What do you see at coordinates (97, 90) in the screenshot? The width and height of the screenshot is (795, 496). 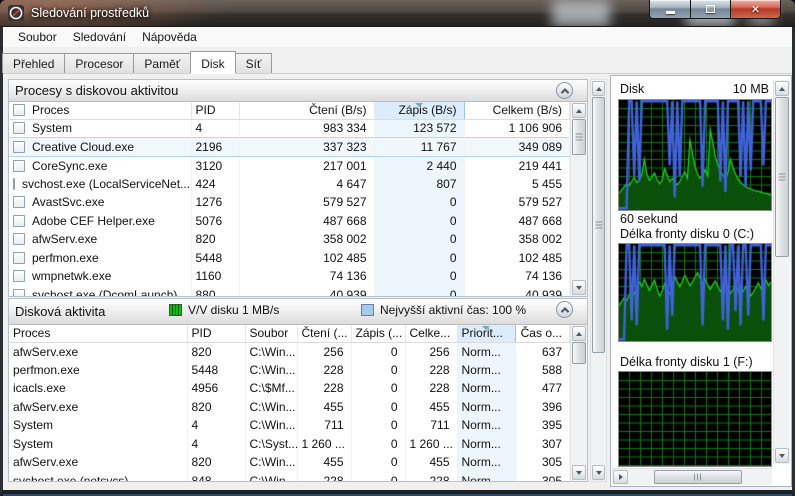 I see `section-title: Procesy s diskovou aktivitou` at bounding box center [97, 90].